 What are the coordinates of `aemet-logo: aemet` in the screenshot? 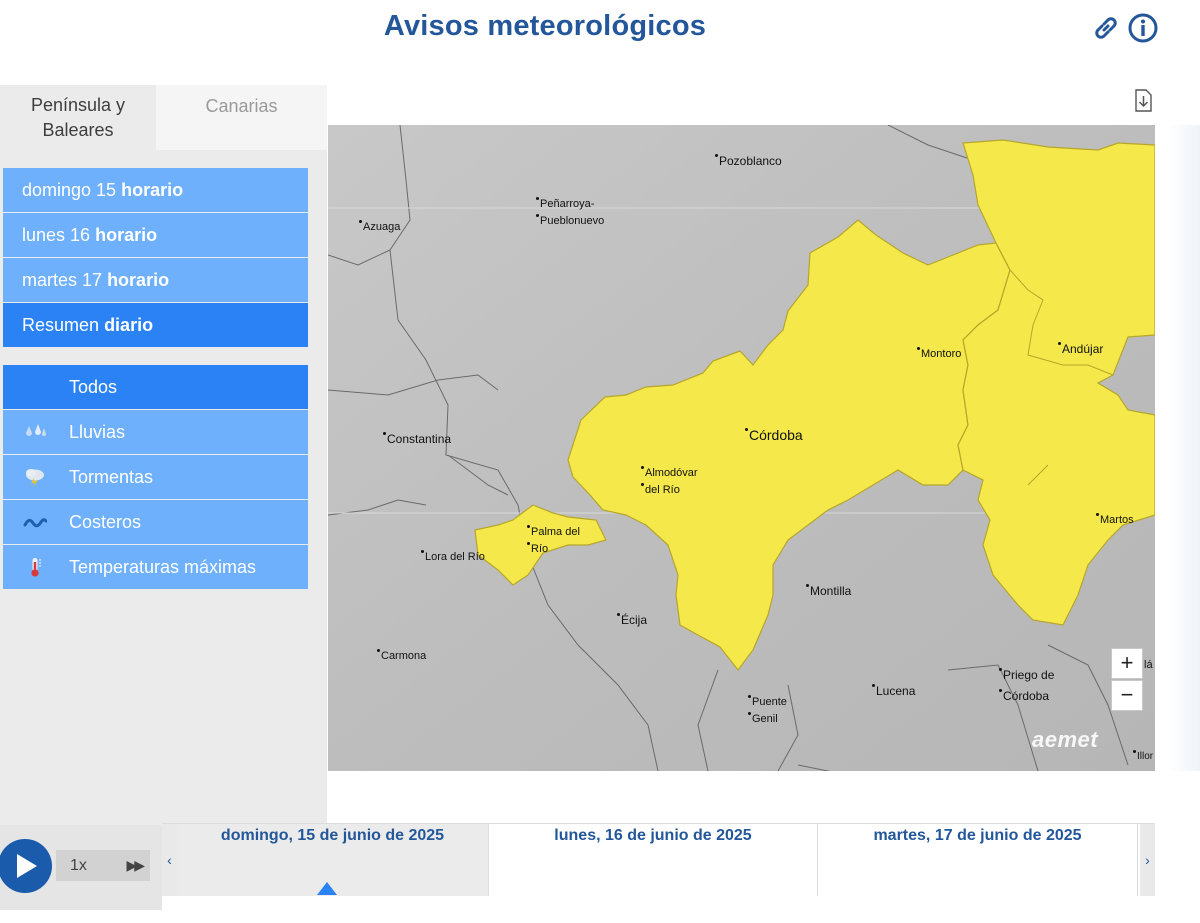 It's located at (1065, 739).